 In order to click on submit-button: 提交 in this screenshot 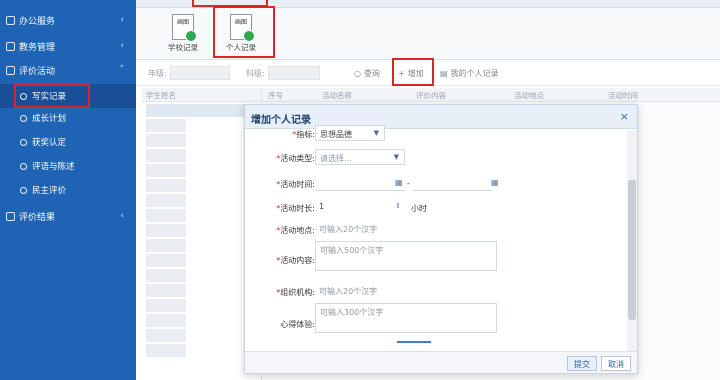, I will do `click(582, 363)`.